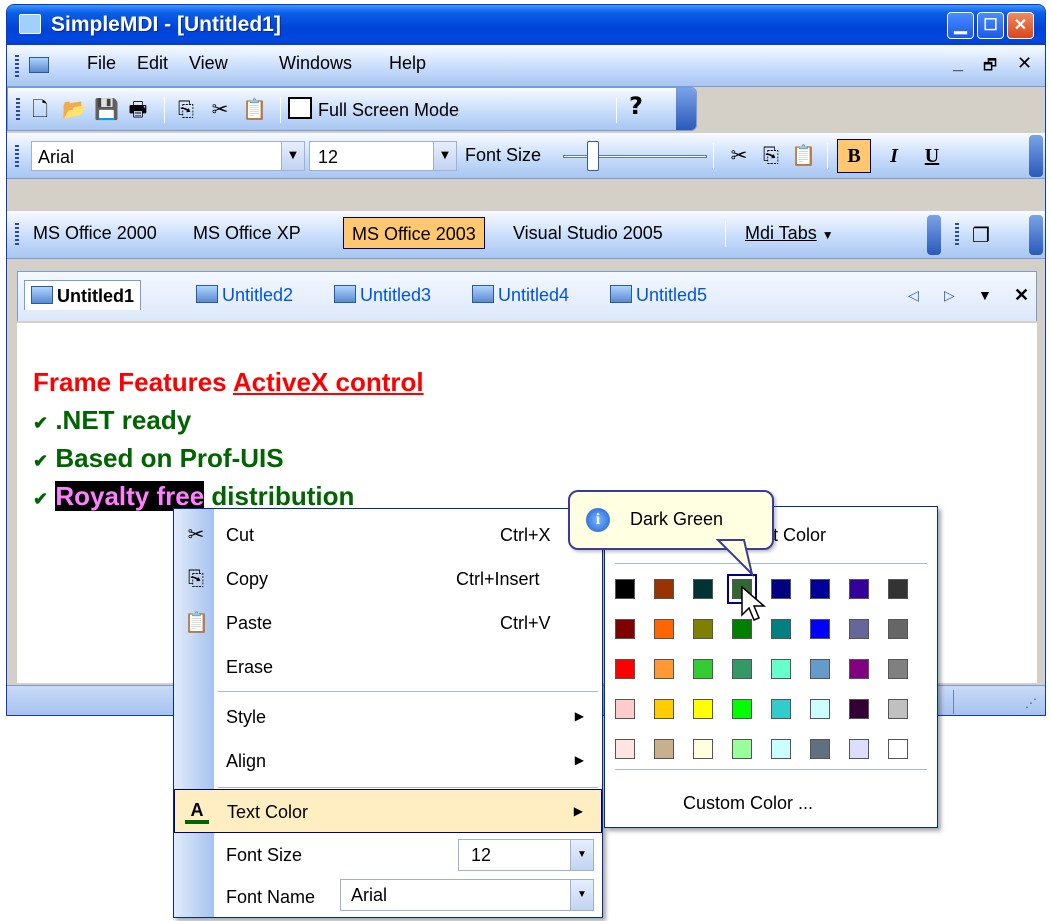 This screenshot has width=1050, height=921. Describe the element at coordinates (17, 66) in the screenshot. I see `menu-bar-grip` at that location.